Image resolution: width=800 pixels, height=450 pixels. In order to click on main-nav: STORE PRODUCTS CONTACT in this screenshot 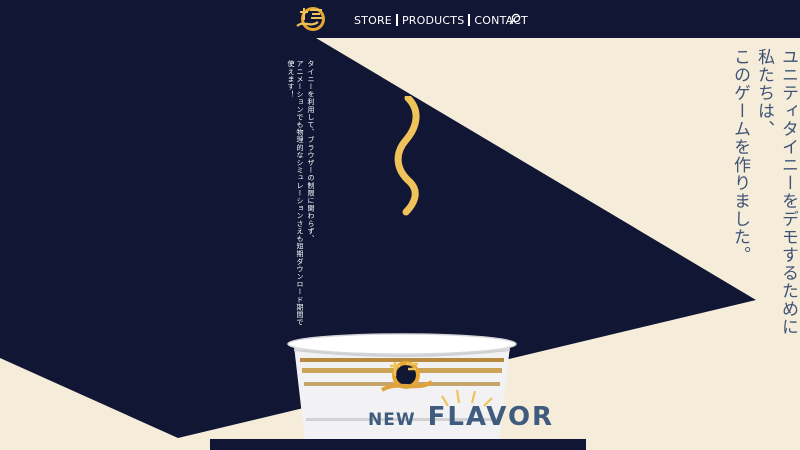, I will do `click(441, 20)`.